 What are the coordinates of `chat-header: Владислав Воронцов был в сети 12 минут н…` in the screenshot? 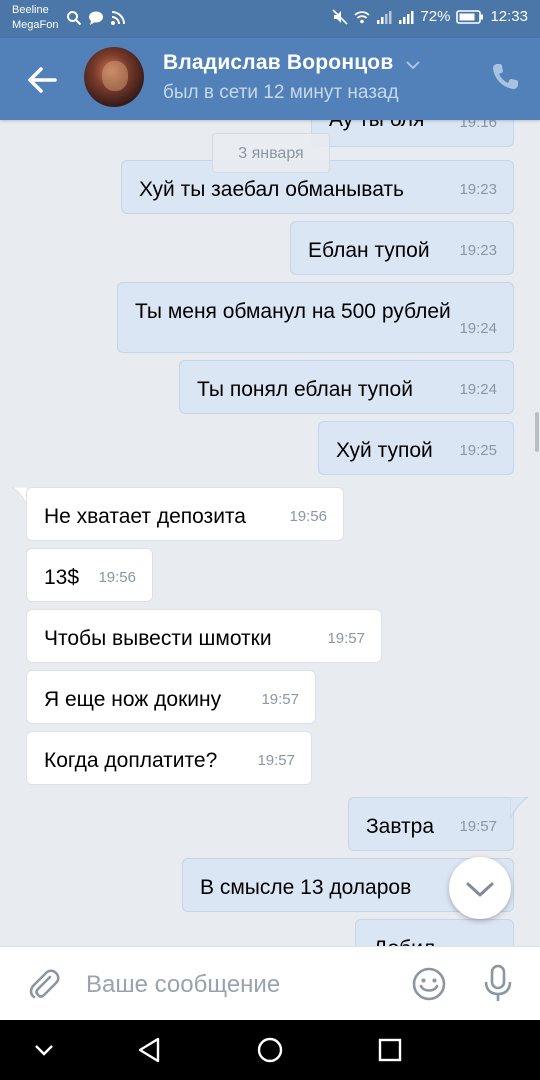 It's located at (270, 79).